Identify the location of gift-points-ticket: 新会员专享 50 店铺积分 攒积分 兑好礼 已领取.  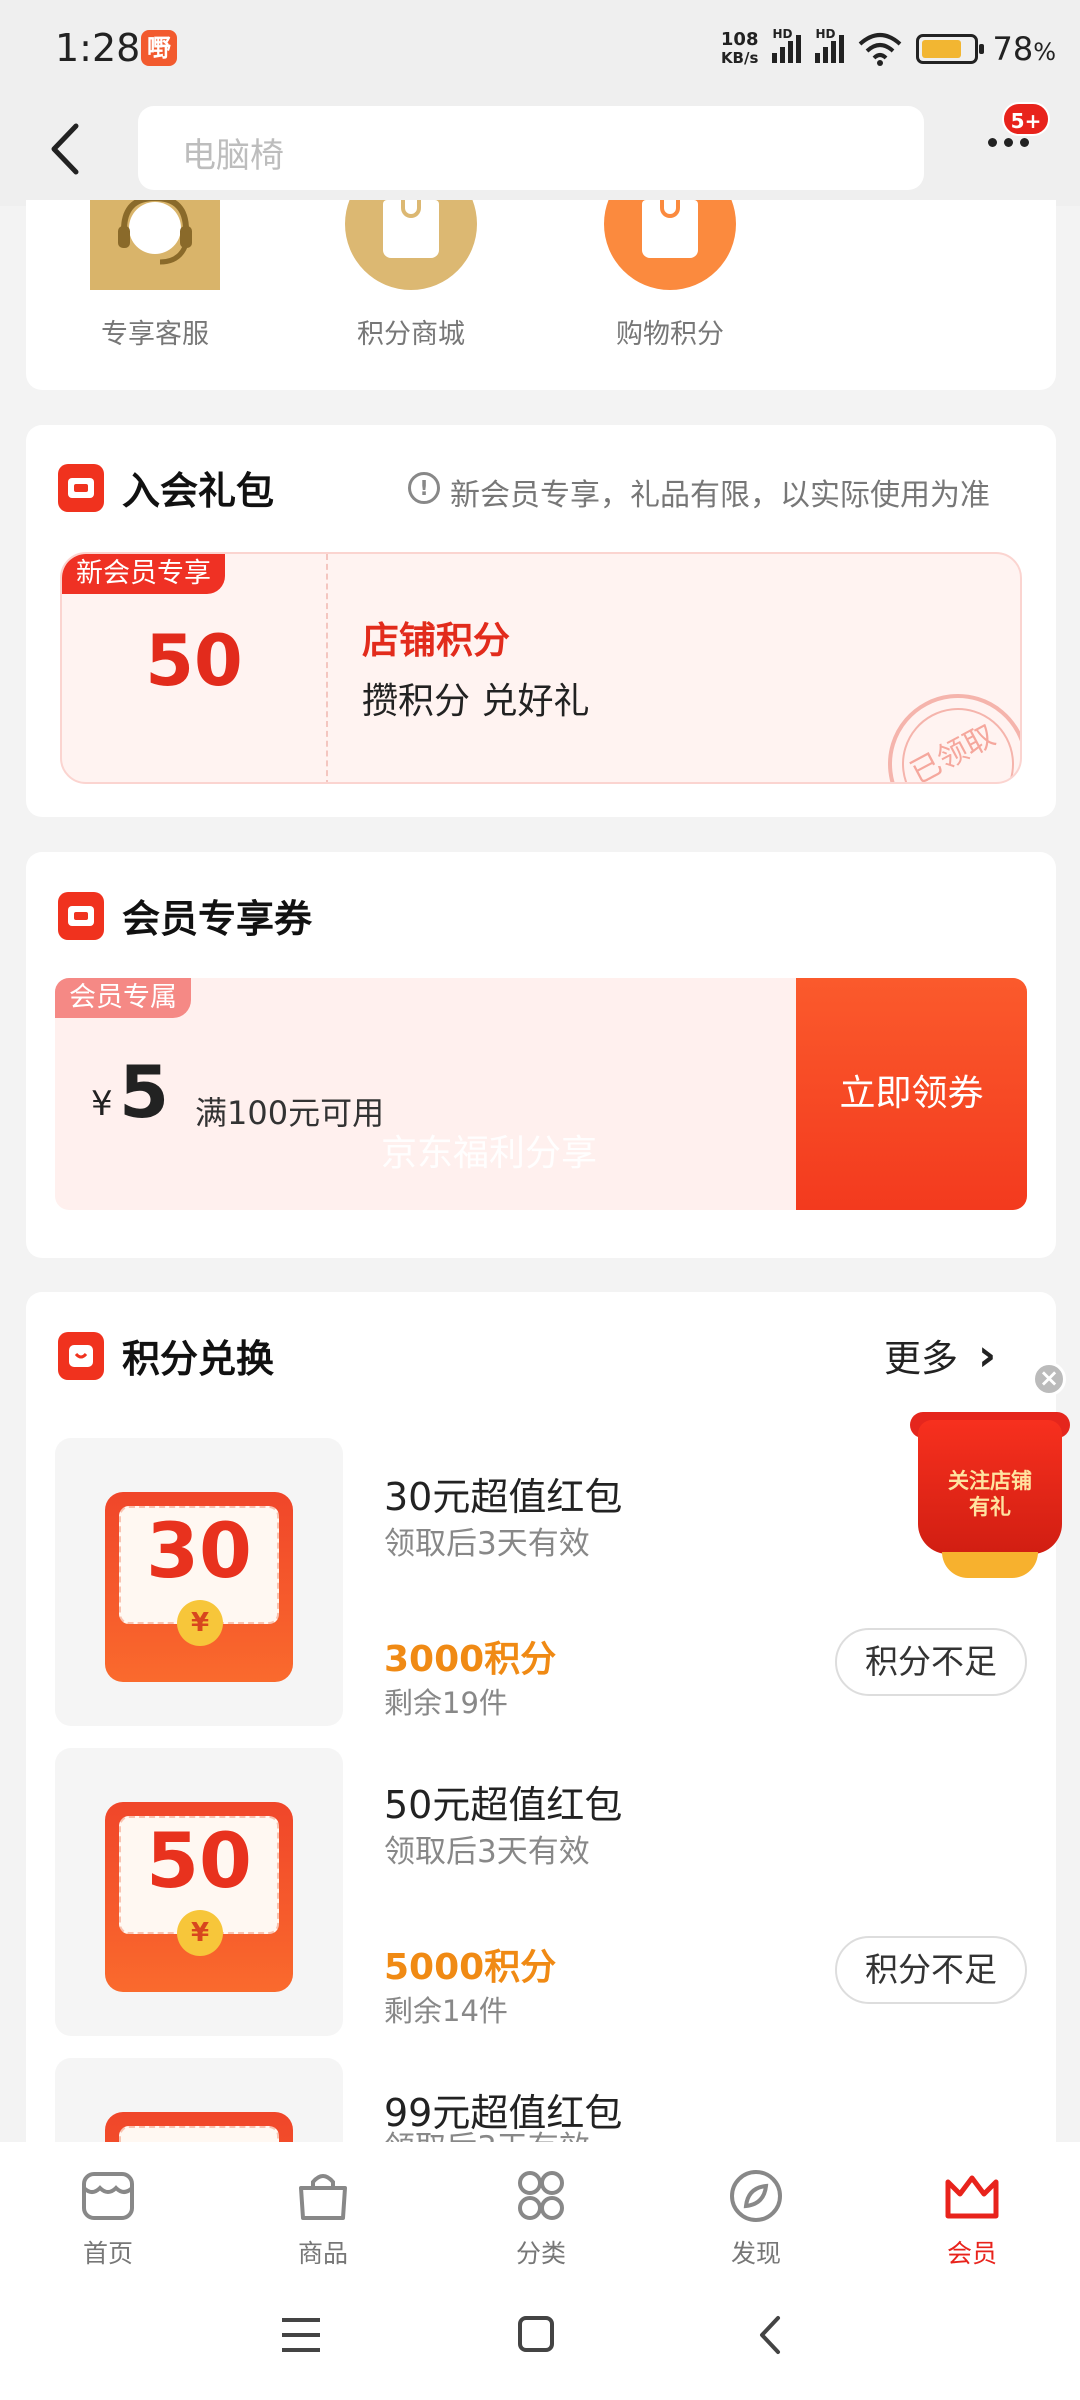
(541, 668).